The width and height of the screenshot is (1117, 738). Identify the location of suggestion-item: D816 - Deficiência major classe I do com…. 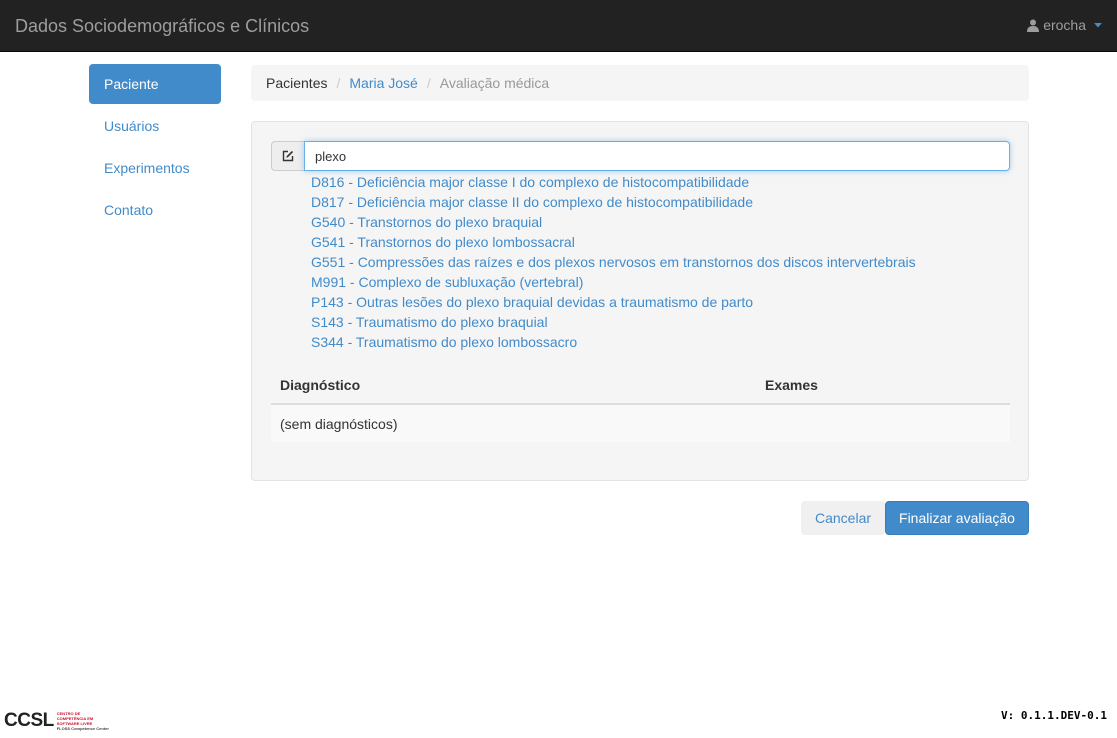
(613, 182).